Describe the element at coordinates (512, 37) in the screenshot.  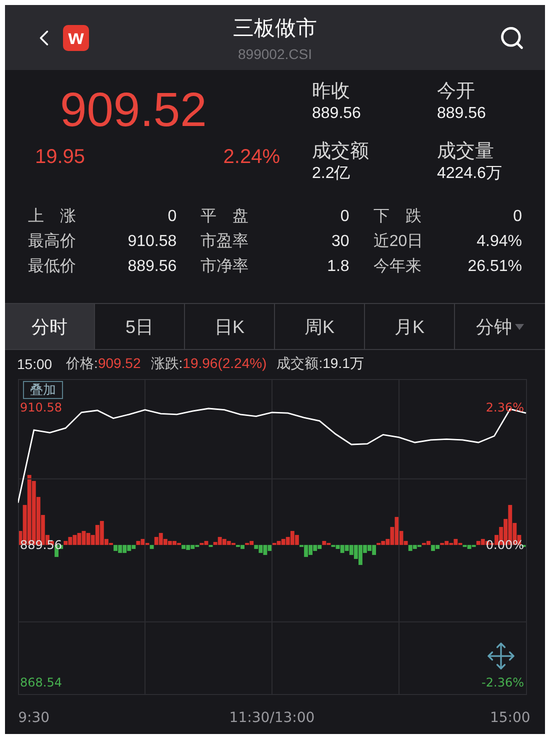
I see `search-icon` at that location.